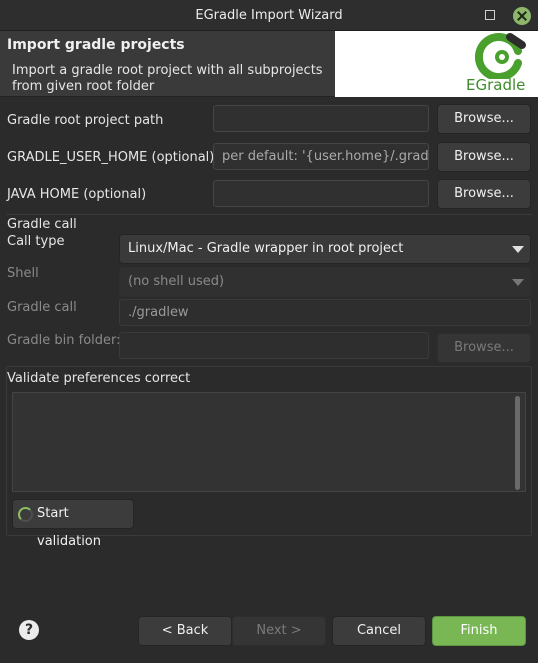  Describe the element at coordinates (522, 16) in the screenshot. I see `close-icon` at that location.